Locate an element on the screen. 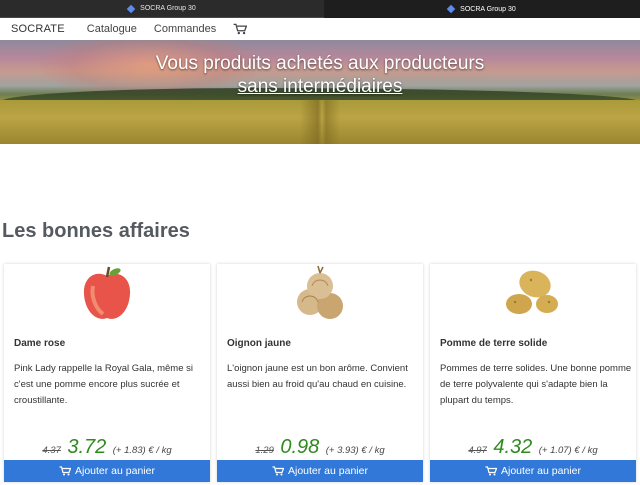  current-price: 0.98 is located at coordinates (300, 447).